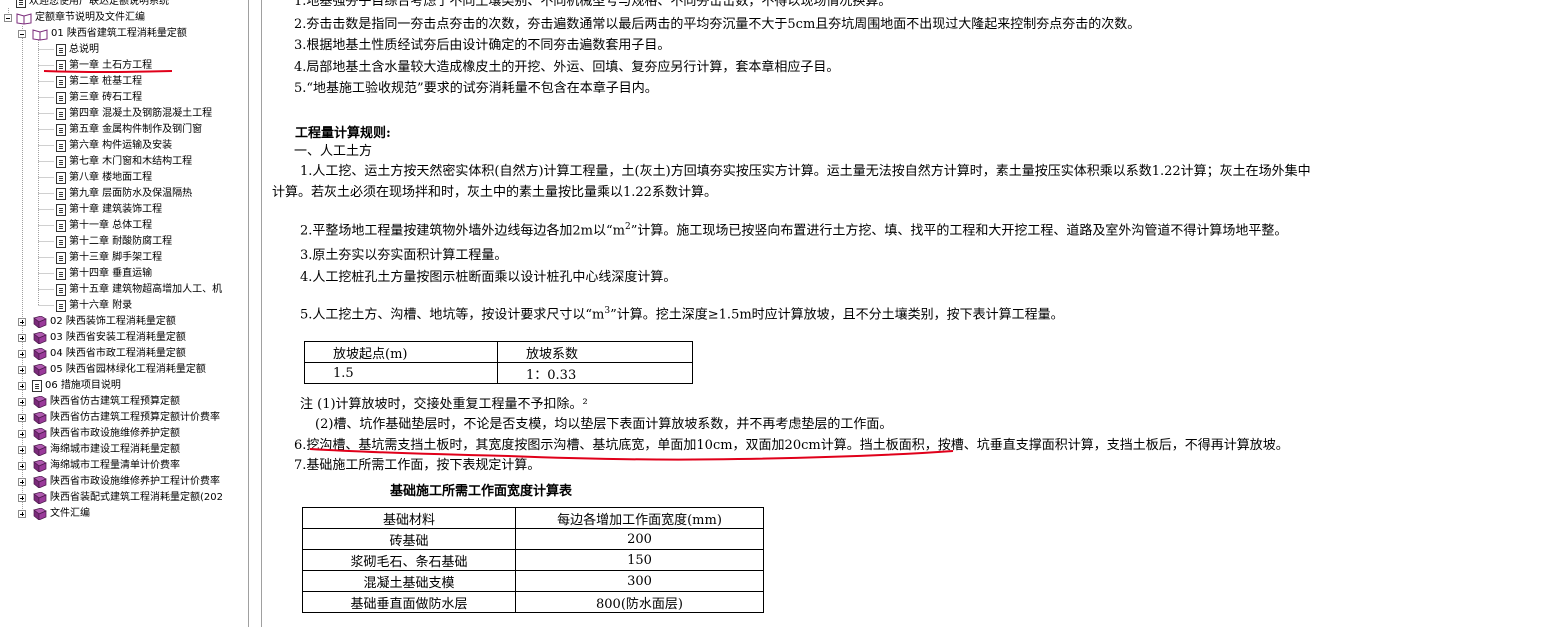  I want to click on tree-chapter-item: 第九章 层面防水及保温隔热, so click(124, 194).